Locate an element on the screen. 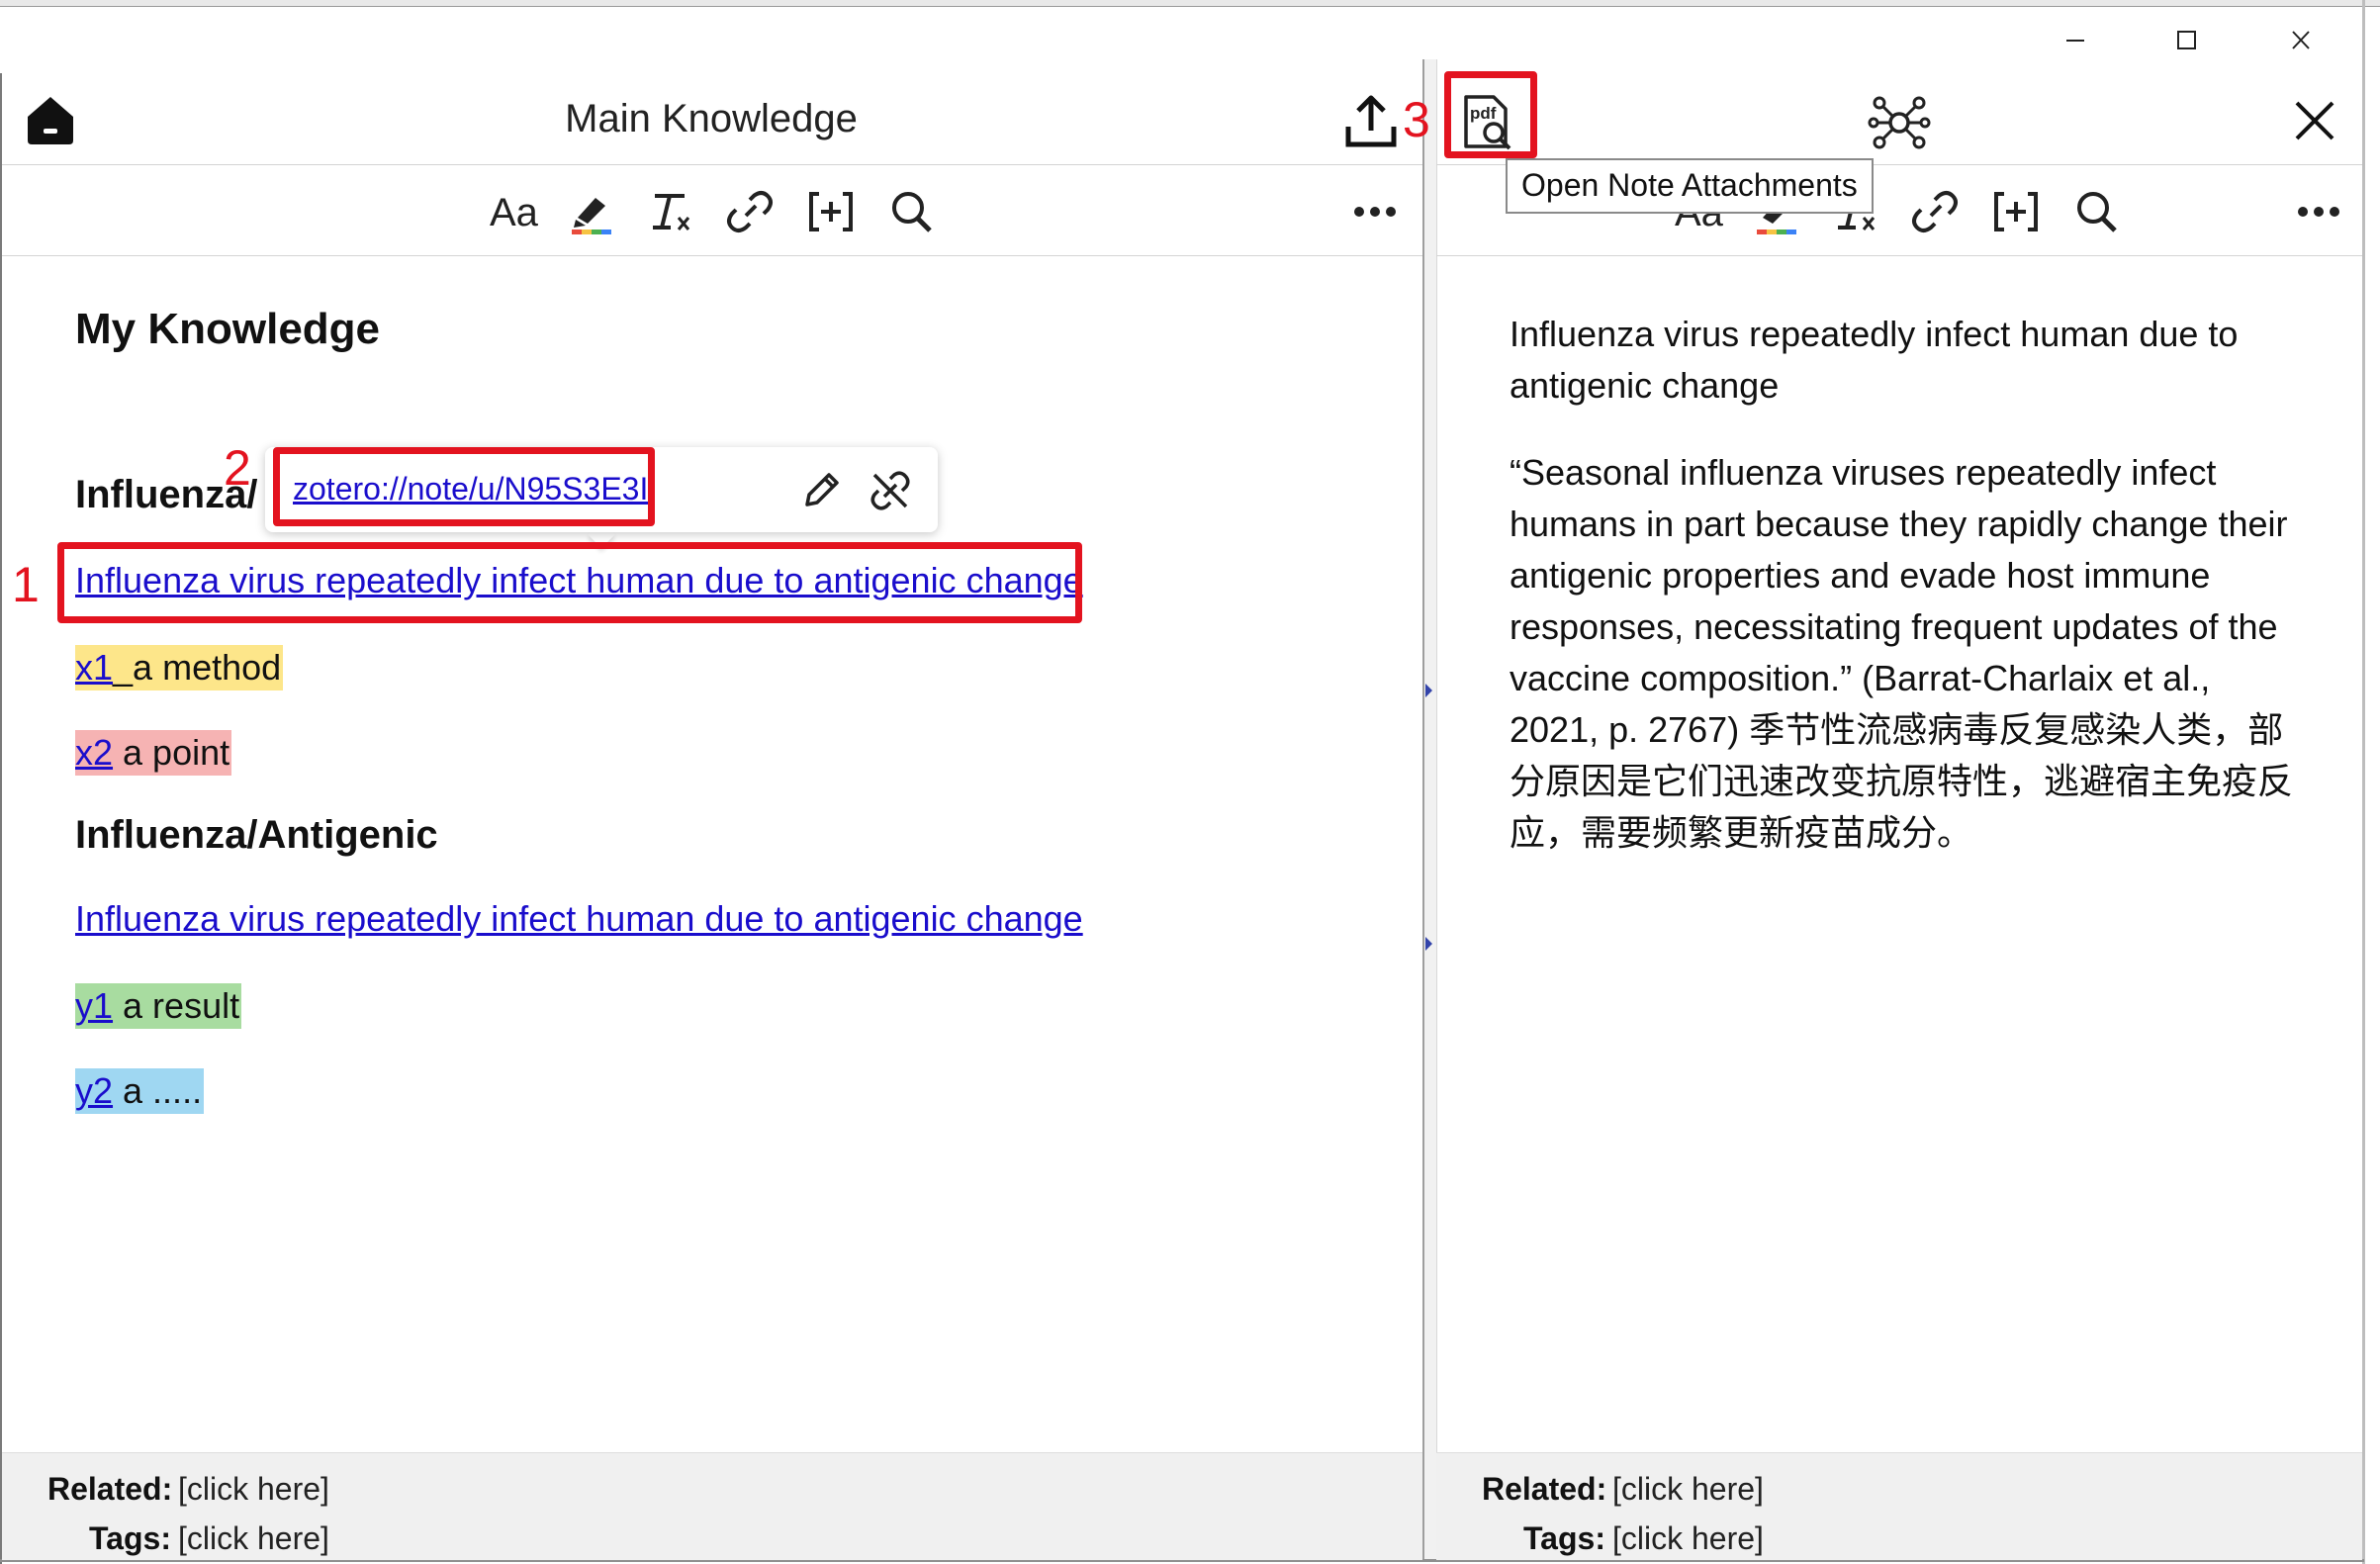 The width and height of the screenshot is (2380, 1564). clear-format-icon is located at coordinates (671, 212).